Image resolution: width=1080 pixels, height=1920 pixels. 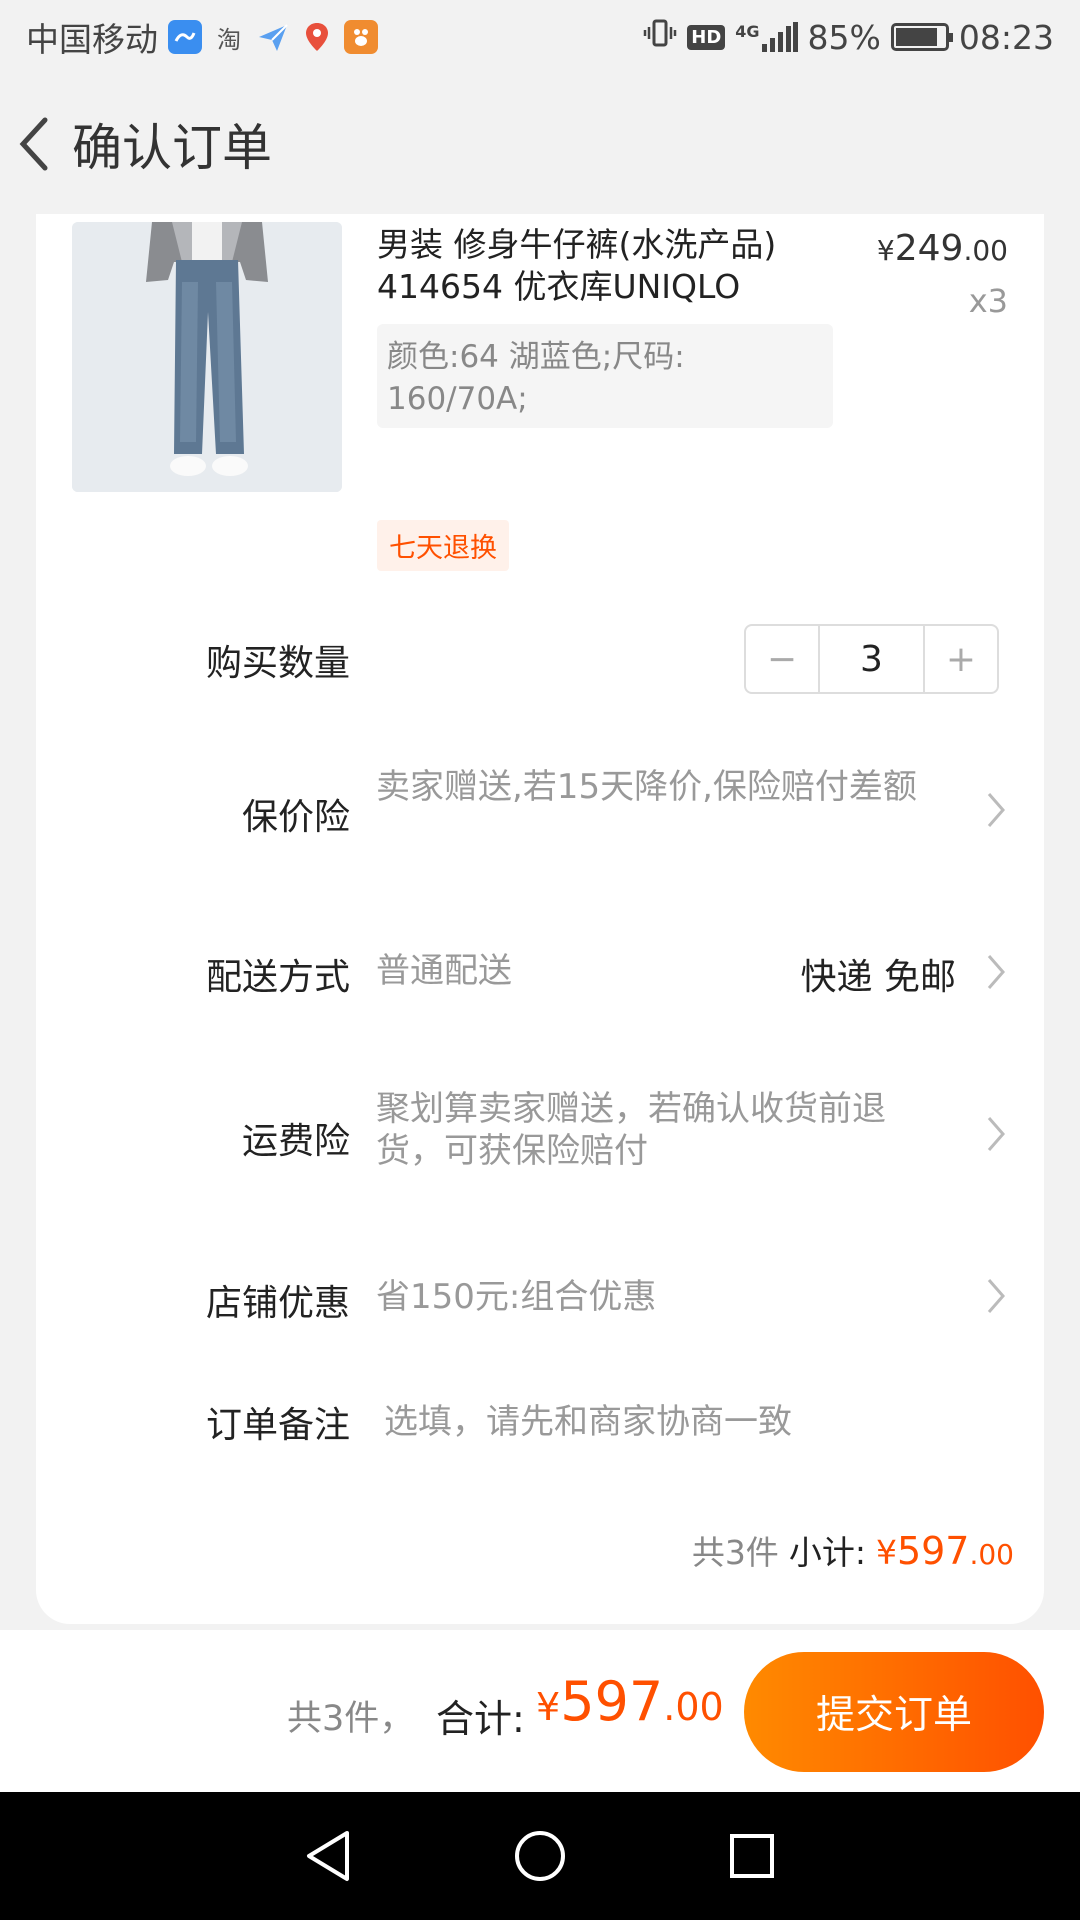 What do you see at coordinates (277, 663) in the screenshot?
I see `quantity-label: 购买数量` at bounding box center [277, 663].